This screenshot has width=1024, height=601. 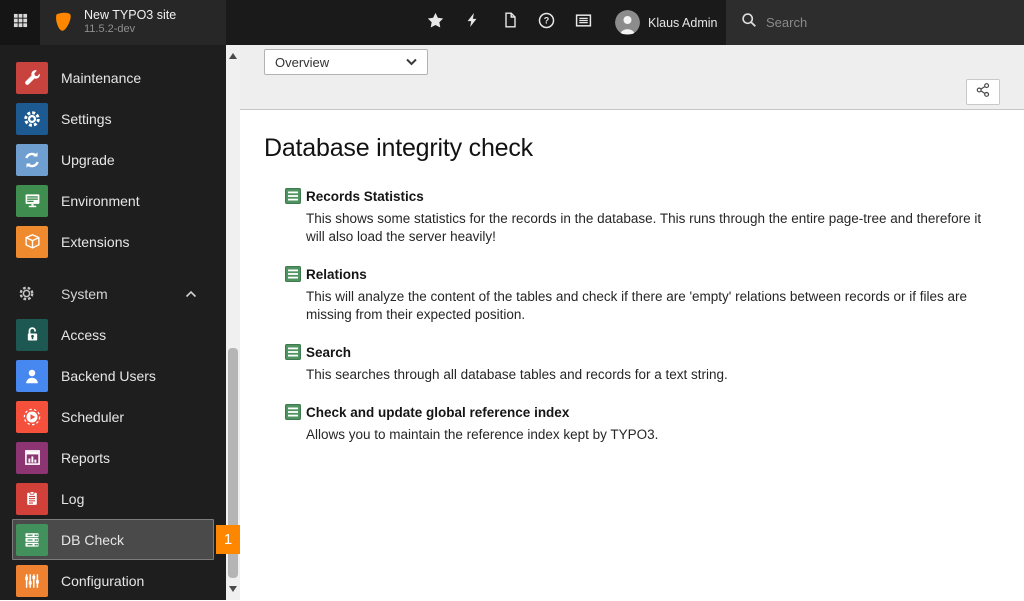 I want to click on sidebar-item-log: Log, so click(x=113, y=498).